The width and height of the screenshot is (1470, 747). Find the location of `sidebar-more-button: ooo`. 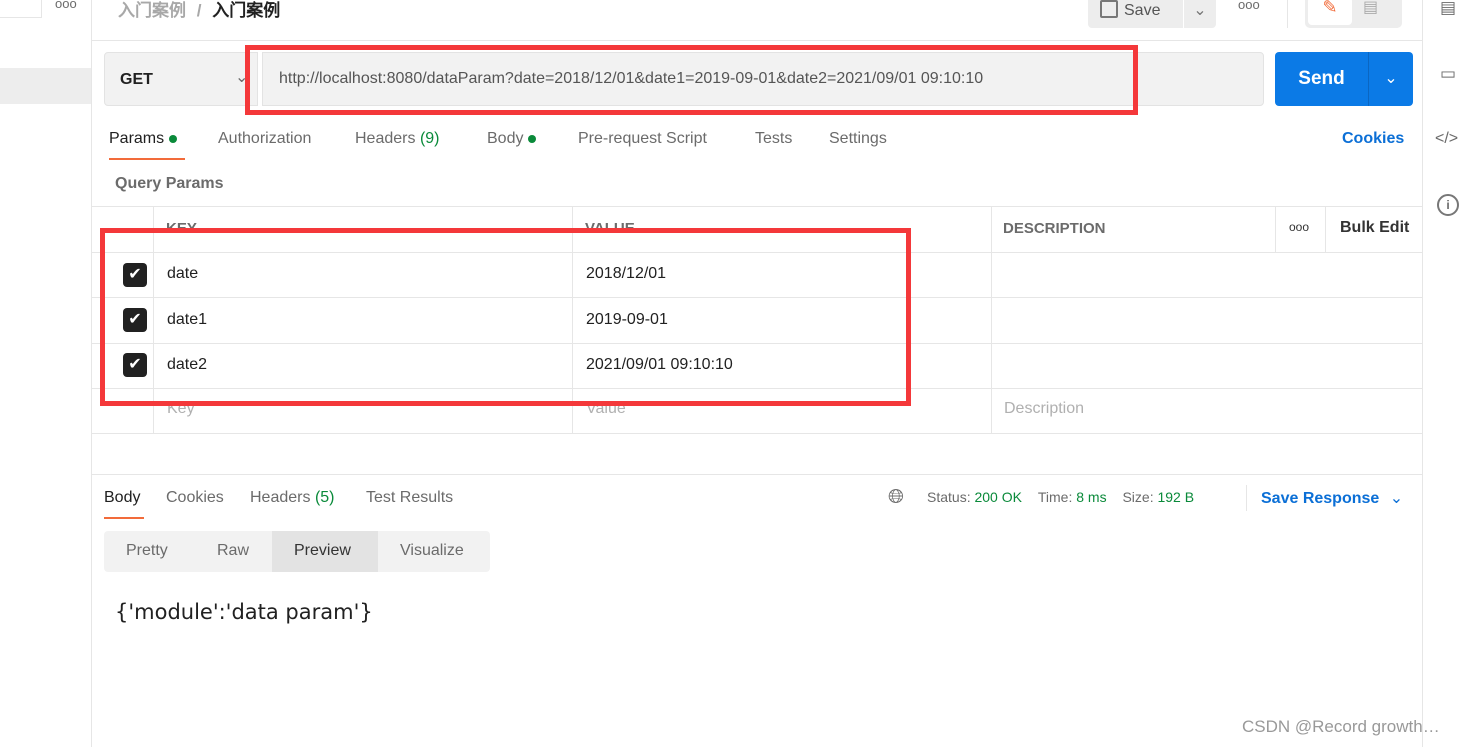

sidebar-more-button: ooo is located at coordinates (66, 5).